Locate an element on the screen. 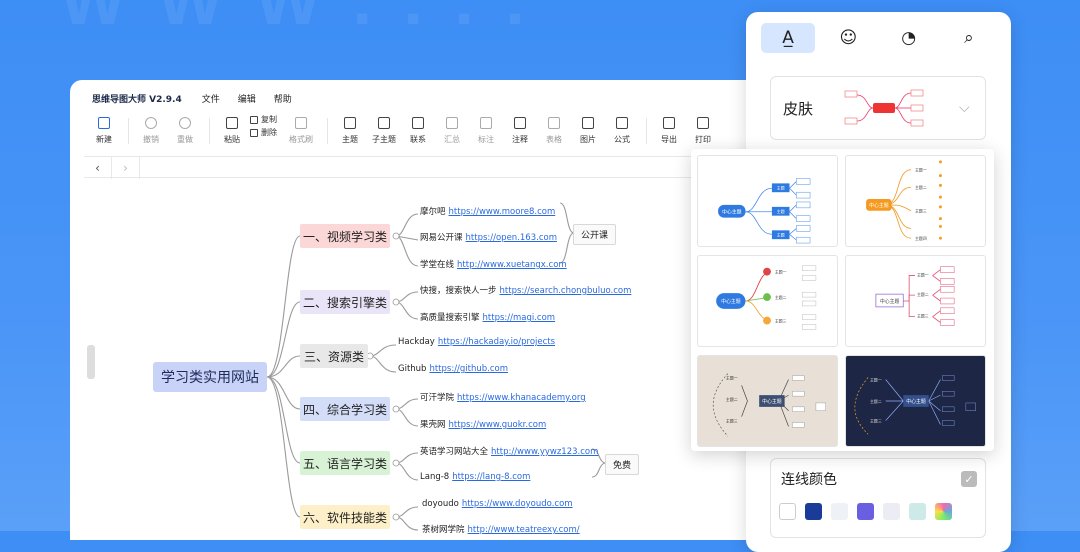 The width and height of the screenshot is (1080, 552). leaf-link: https://search.chongbuluo.com is located at coordinates (566, 291).